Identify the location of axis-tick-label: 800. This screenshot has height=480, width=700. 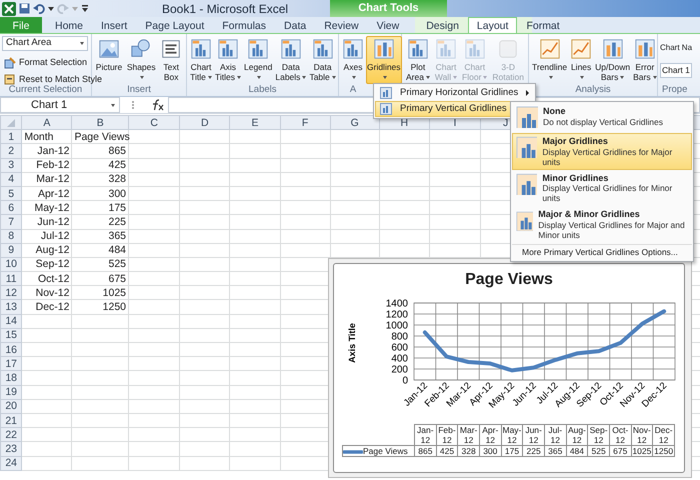
(399, 337).